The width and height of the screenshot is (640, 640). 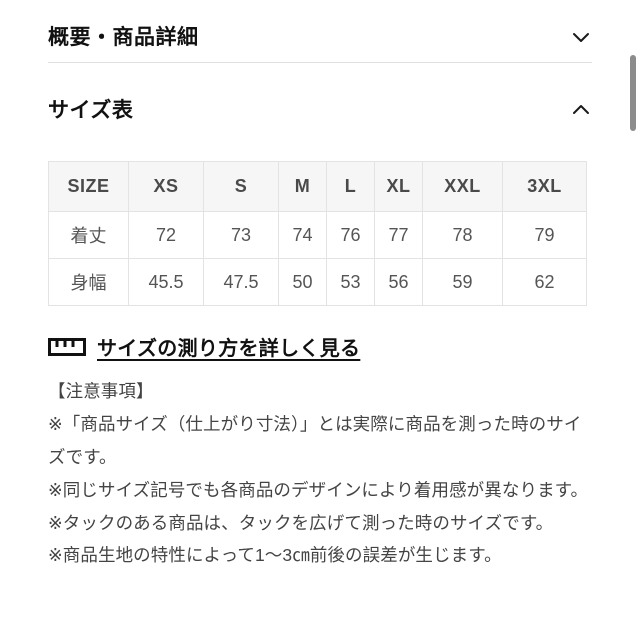 I want to click on note-line: ※「商品サイズ（仕上がり寸法）」とは実際に商品を測った時のサイズです。, so click(x=315, y=440).